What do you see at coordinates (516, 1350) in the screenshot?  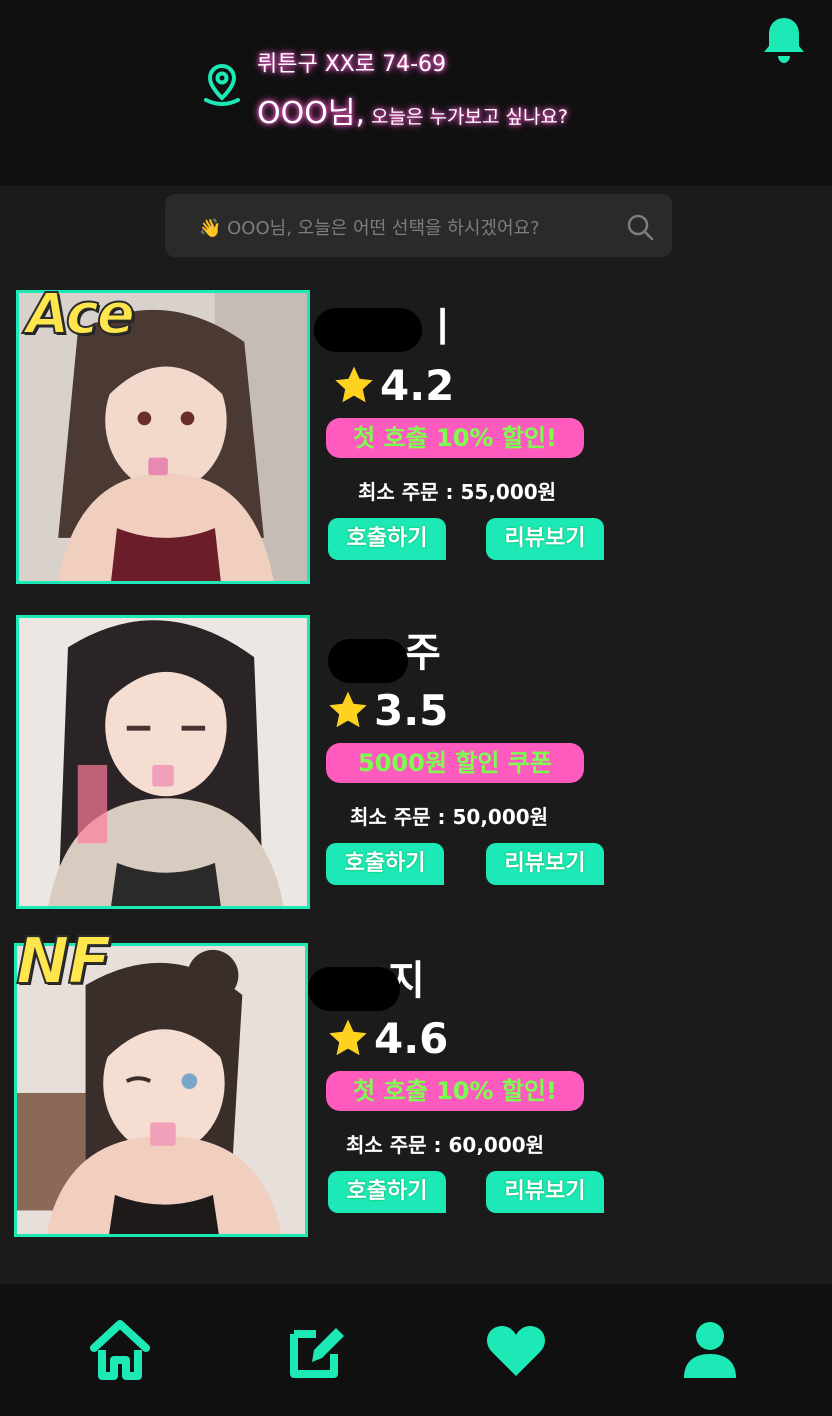 I see `heart-icon` at bounding box center [516, 1350].